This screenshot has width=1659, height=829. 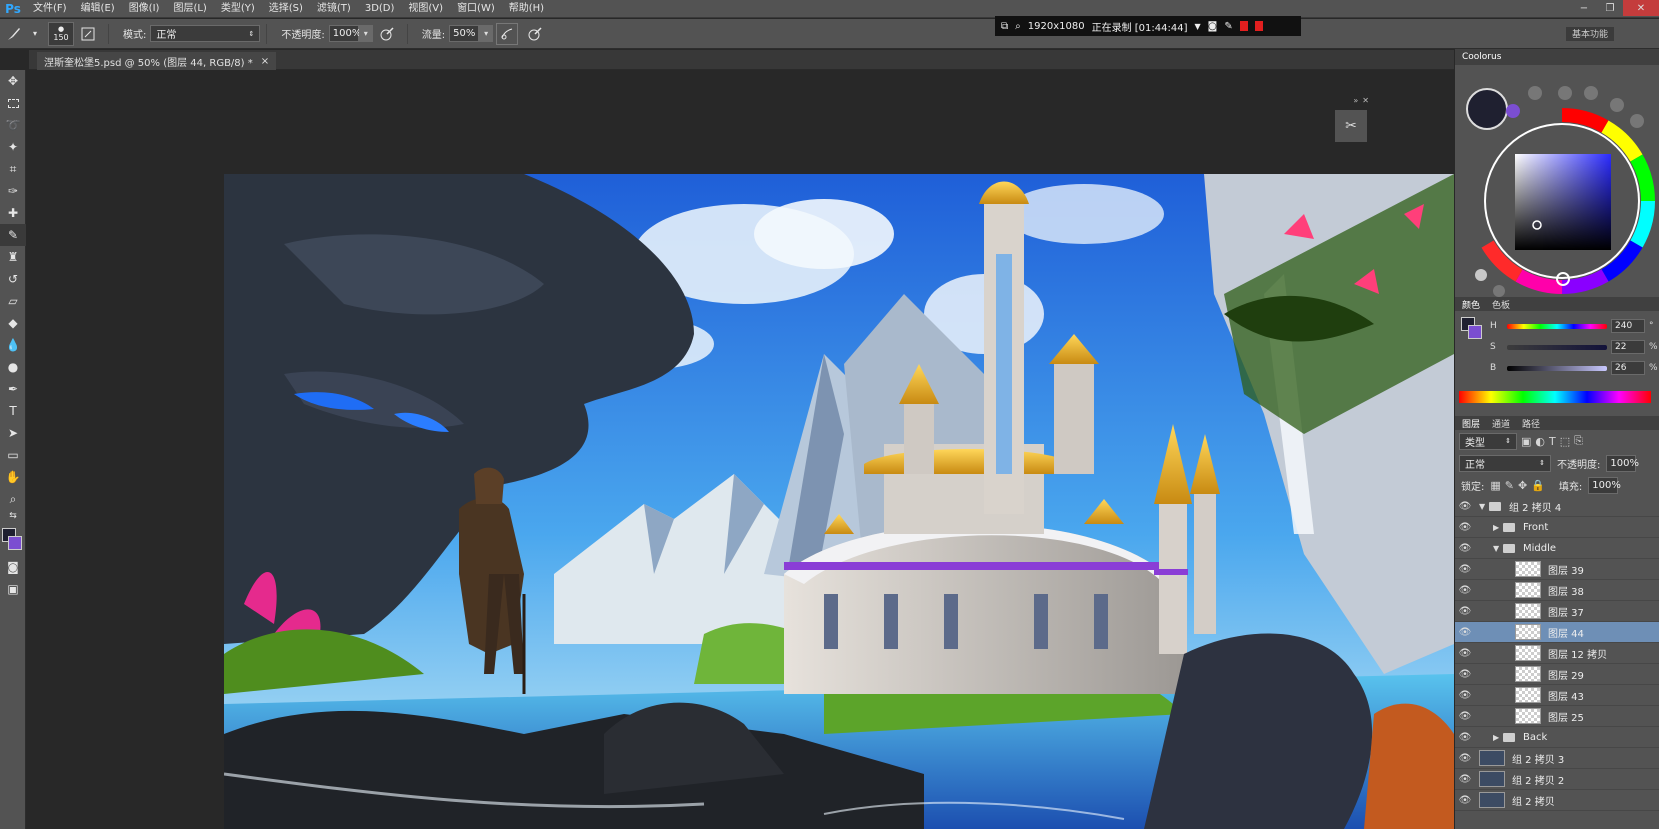 What do you see at coordinates (13, 455) in the screenshot?
I see `rectangle-tool-icon: ▭` at bounding box center [13, 455].